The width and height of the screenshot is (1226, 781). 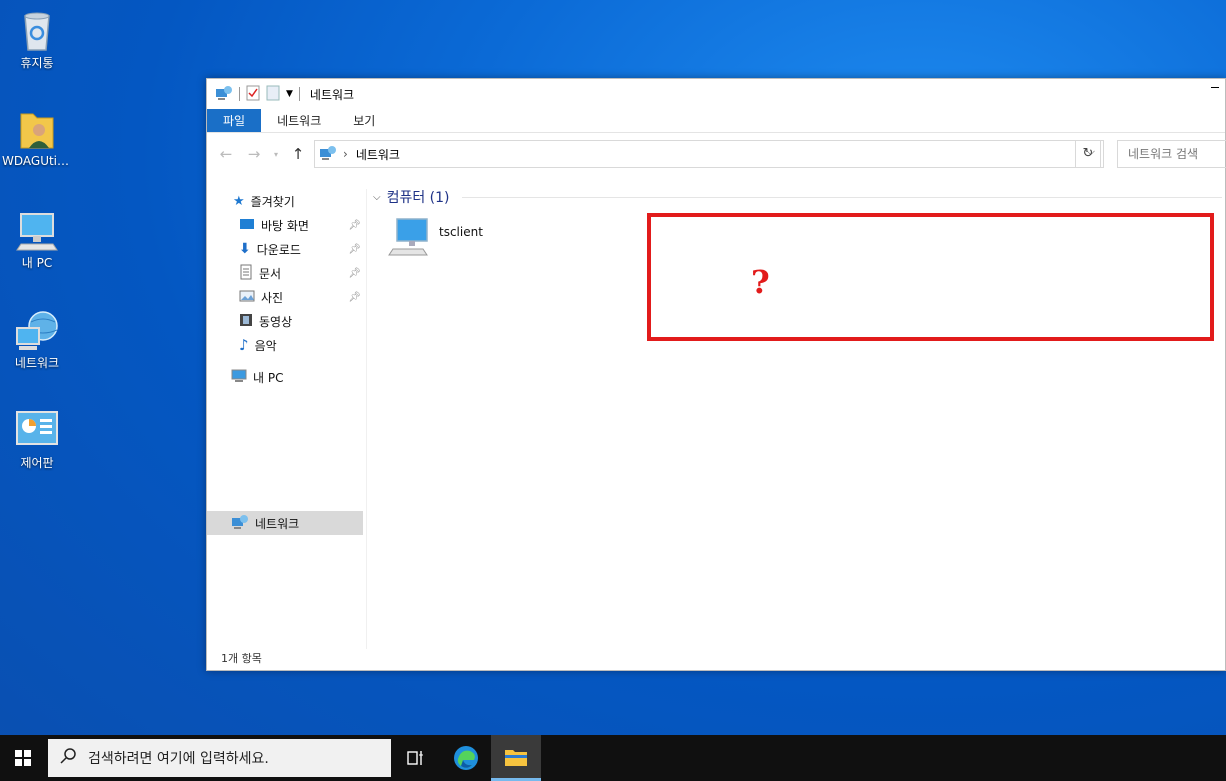 I want to click on annotation-box: ?, so click(x=930, y=277).